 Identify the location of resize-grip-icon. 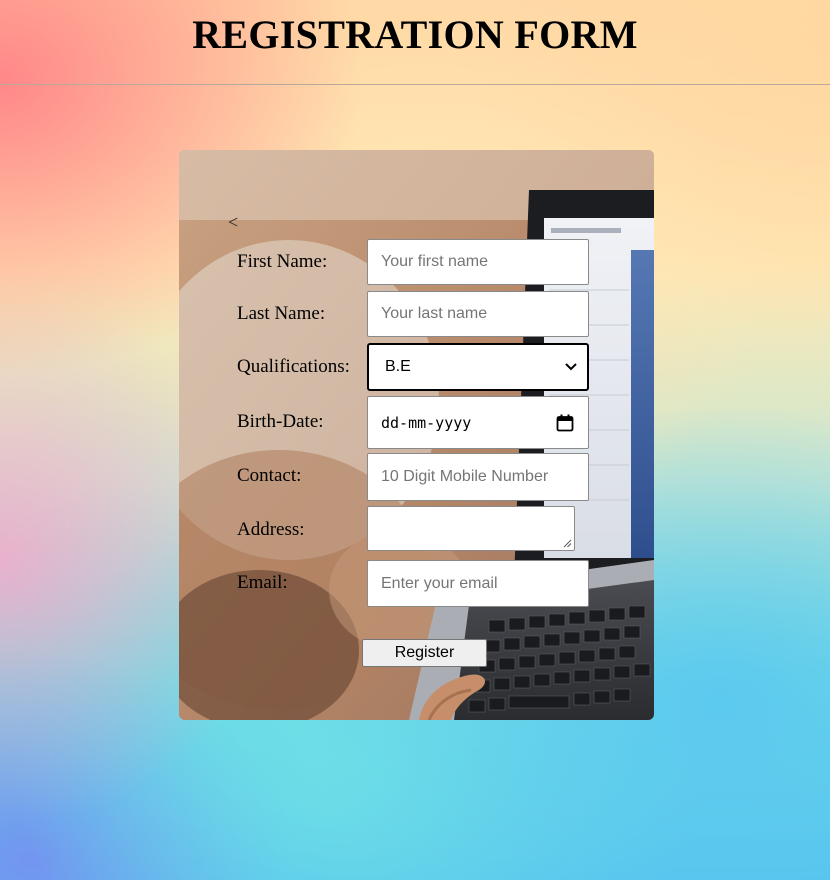
(567, 543).